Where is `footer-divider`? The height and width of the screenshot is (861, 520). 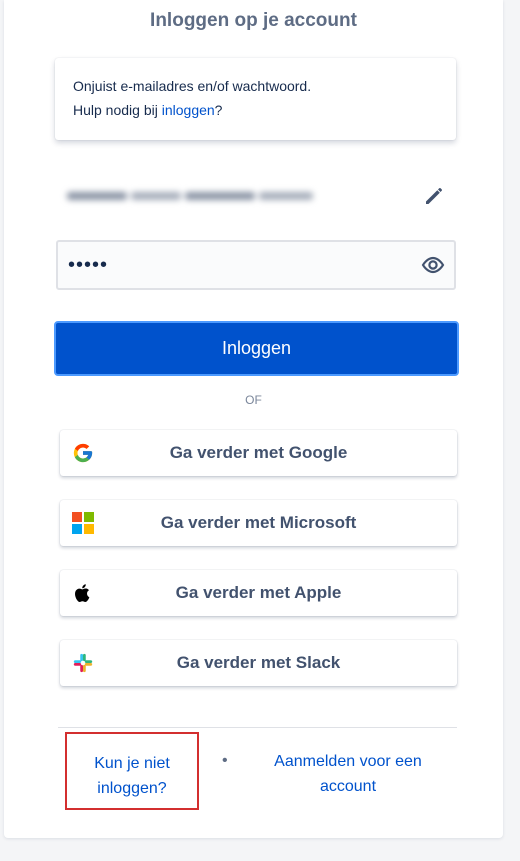
footer-divider is located at coordinates (257, 727).